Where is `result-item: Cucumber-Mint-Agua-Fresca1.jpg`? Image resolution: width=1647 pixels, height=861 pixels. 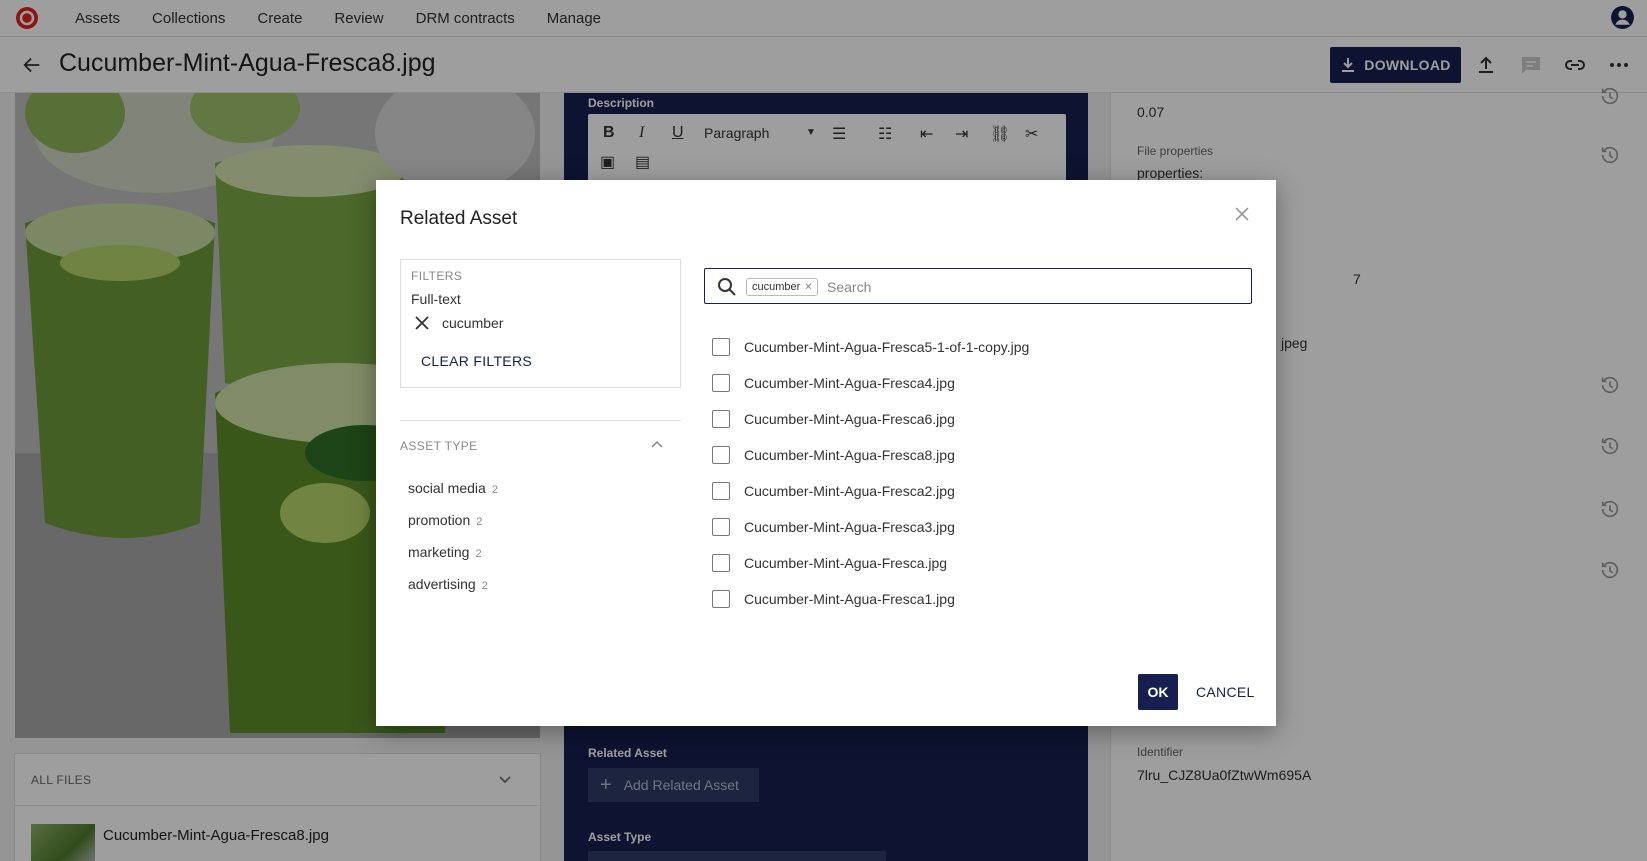 result-item: Cucumber-Mint-Agua-Fresca1.jpg is located at coordinates (833, 599).